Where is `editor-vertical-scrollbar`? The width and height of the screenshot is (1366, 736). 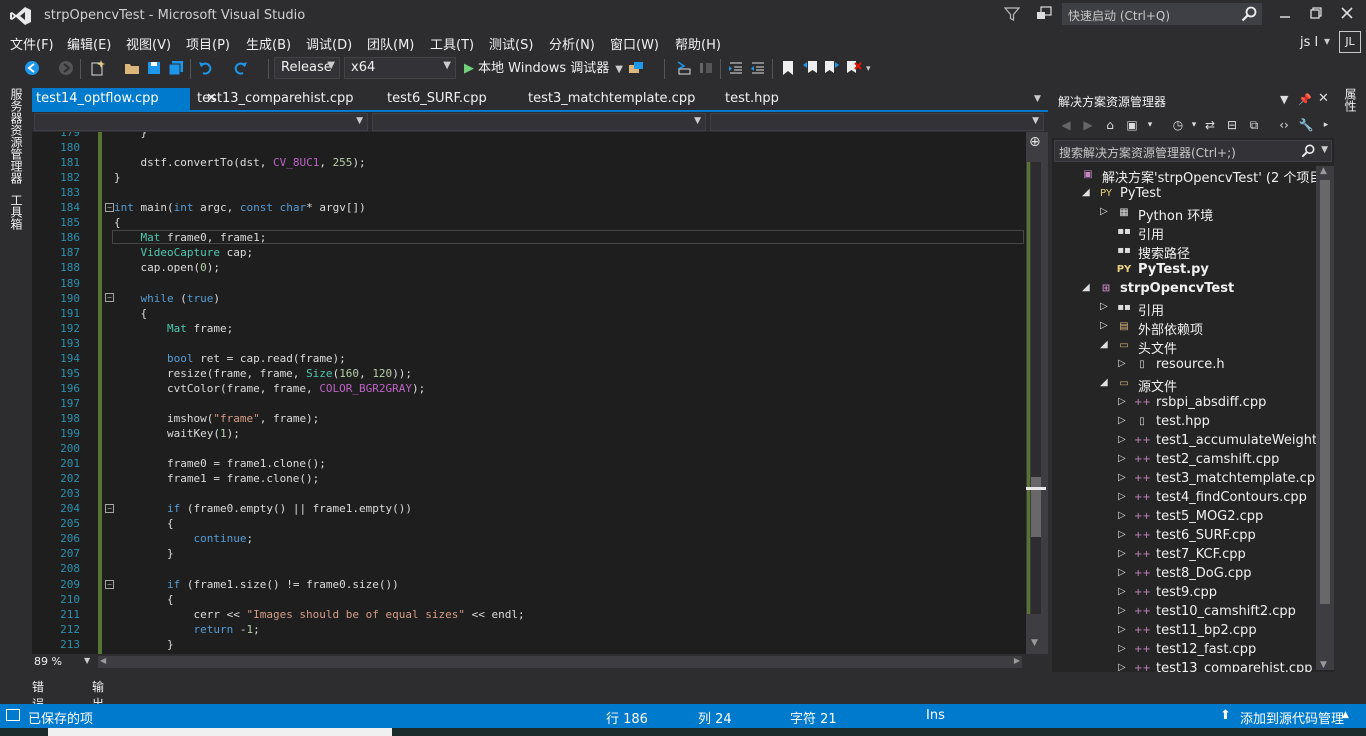
editor-vertical-scrollbar is located at coordinates (1037, 393).